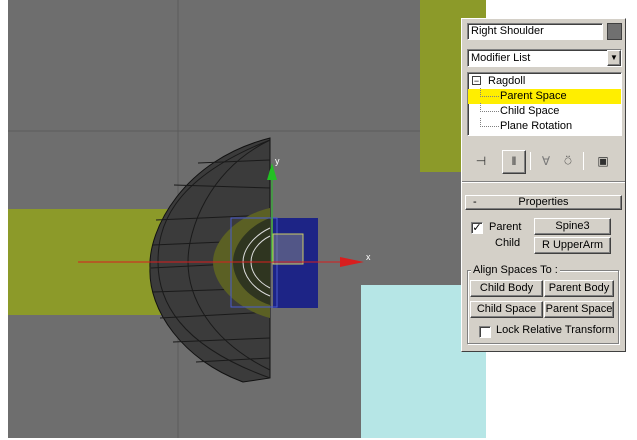 The image size is (637, 440). I want to click on stack-item-ragdoll: − Ragdoll, so click(544, 81).